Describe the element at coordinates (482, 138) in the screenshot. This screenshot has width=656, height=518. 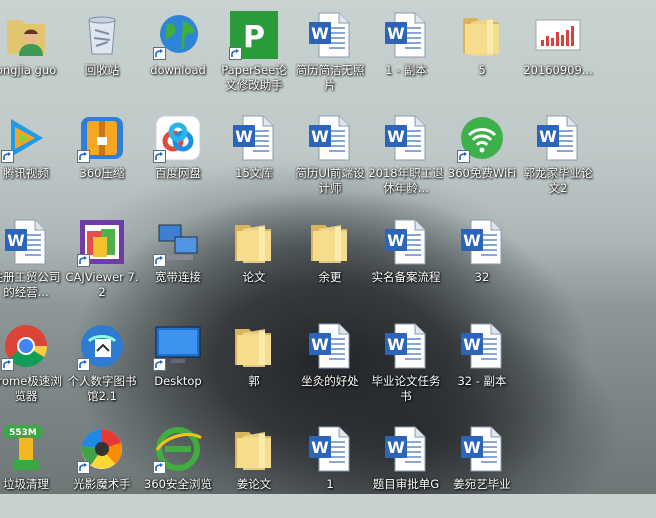
I see `wifi-icon` at that location.